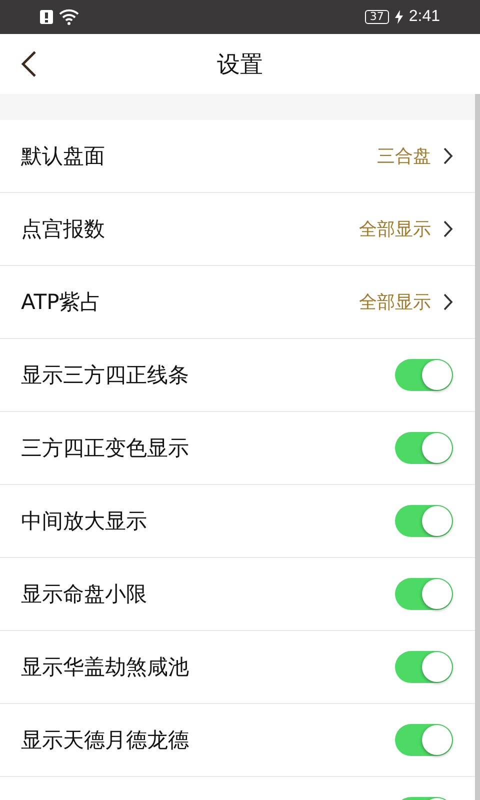  What do you see at coordinates (105, 740) in the screenshot?
I see `setting-label: 显示天德月德龙德` at bounding box center [105, 740].